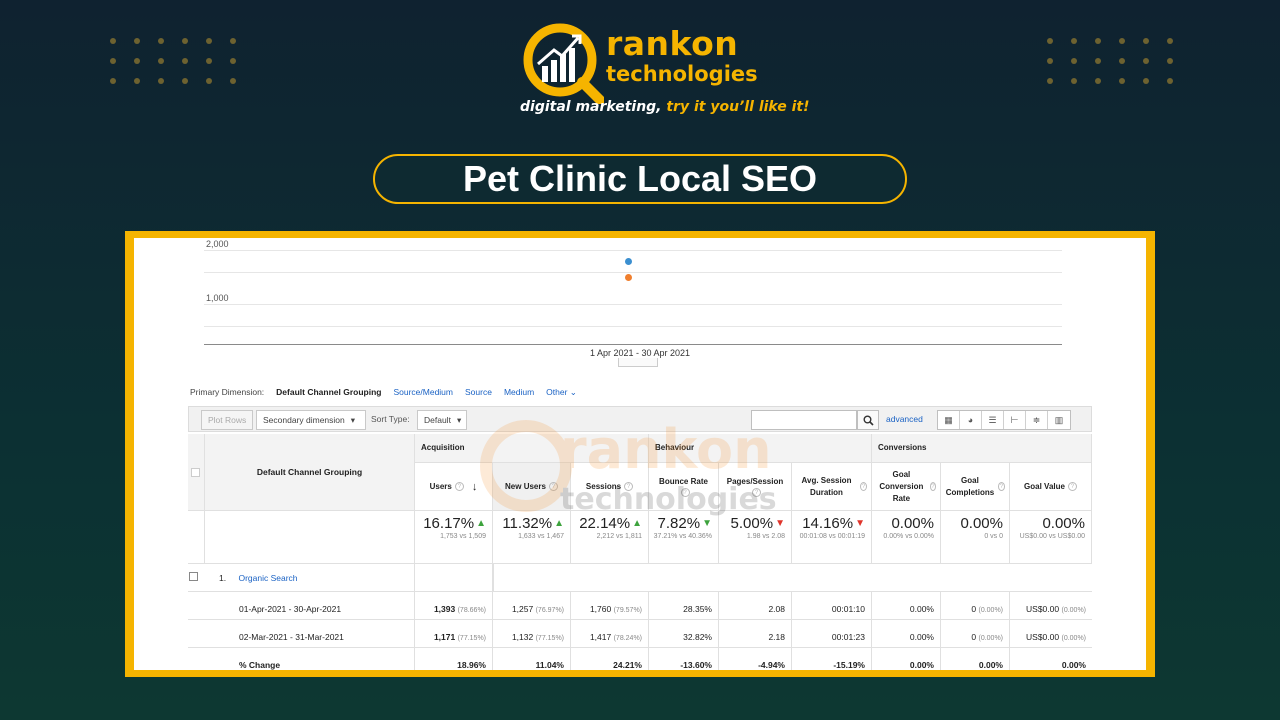  I want to click on date-range-row-label: 01-Apr-2021 - 30-Apr-2021, so click(310, 606).